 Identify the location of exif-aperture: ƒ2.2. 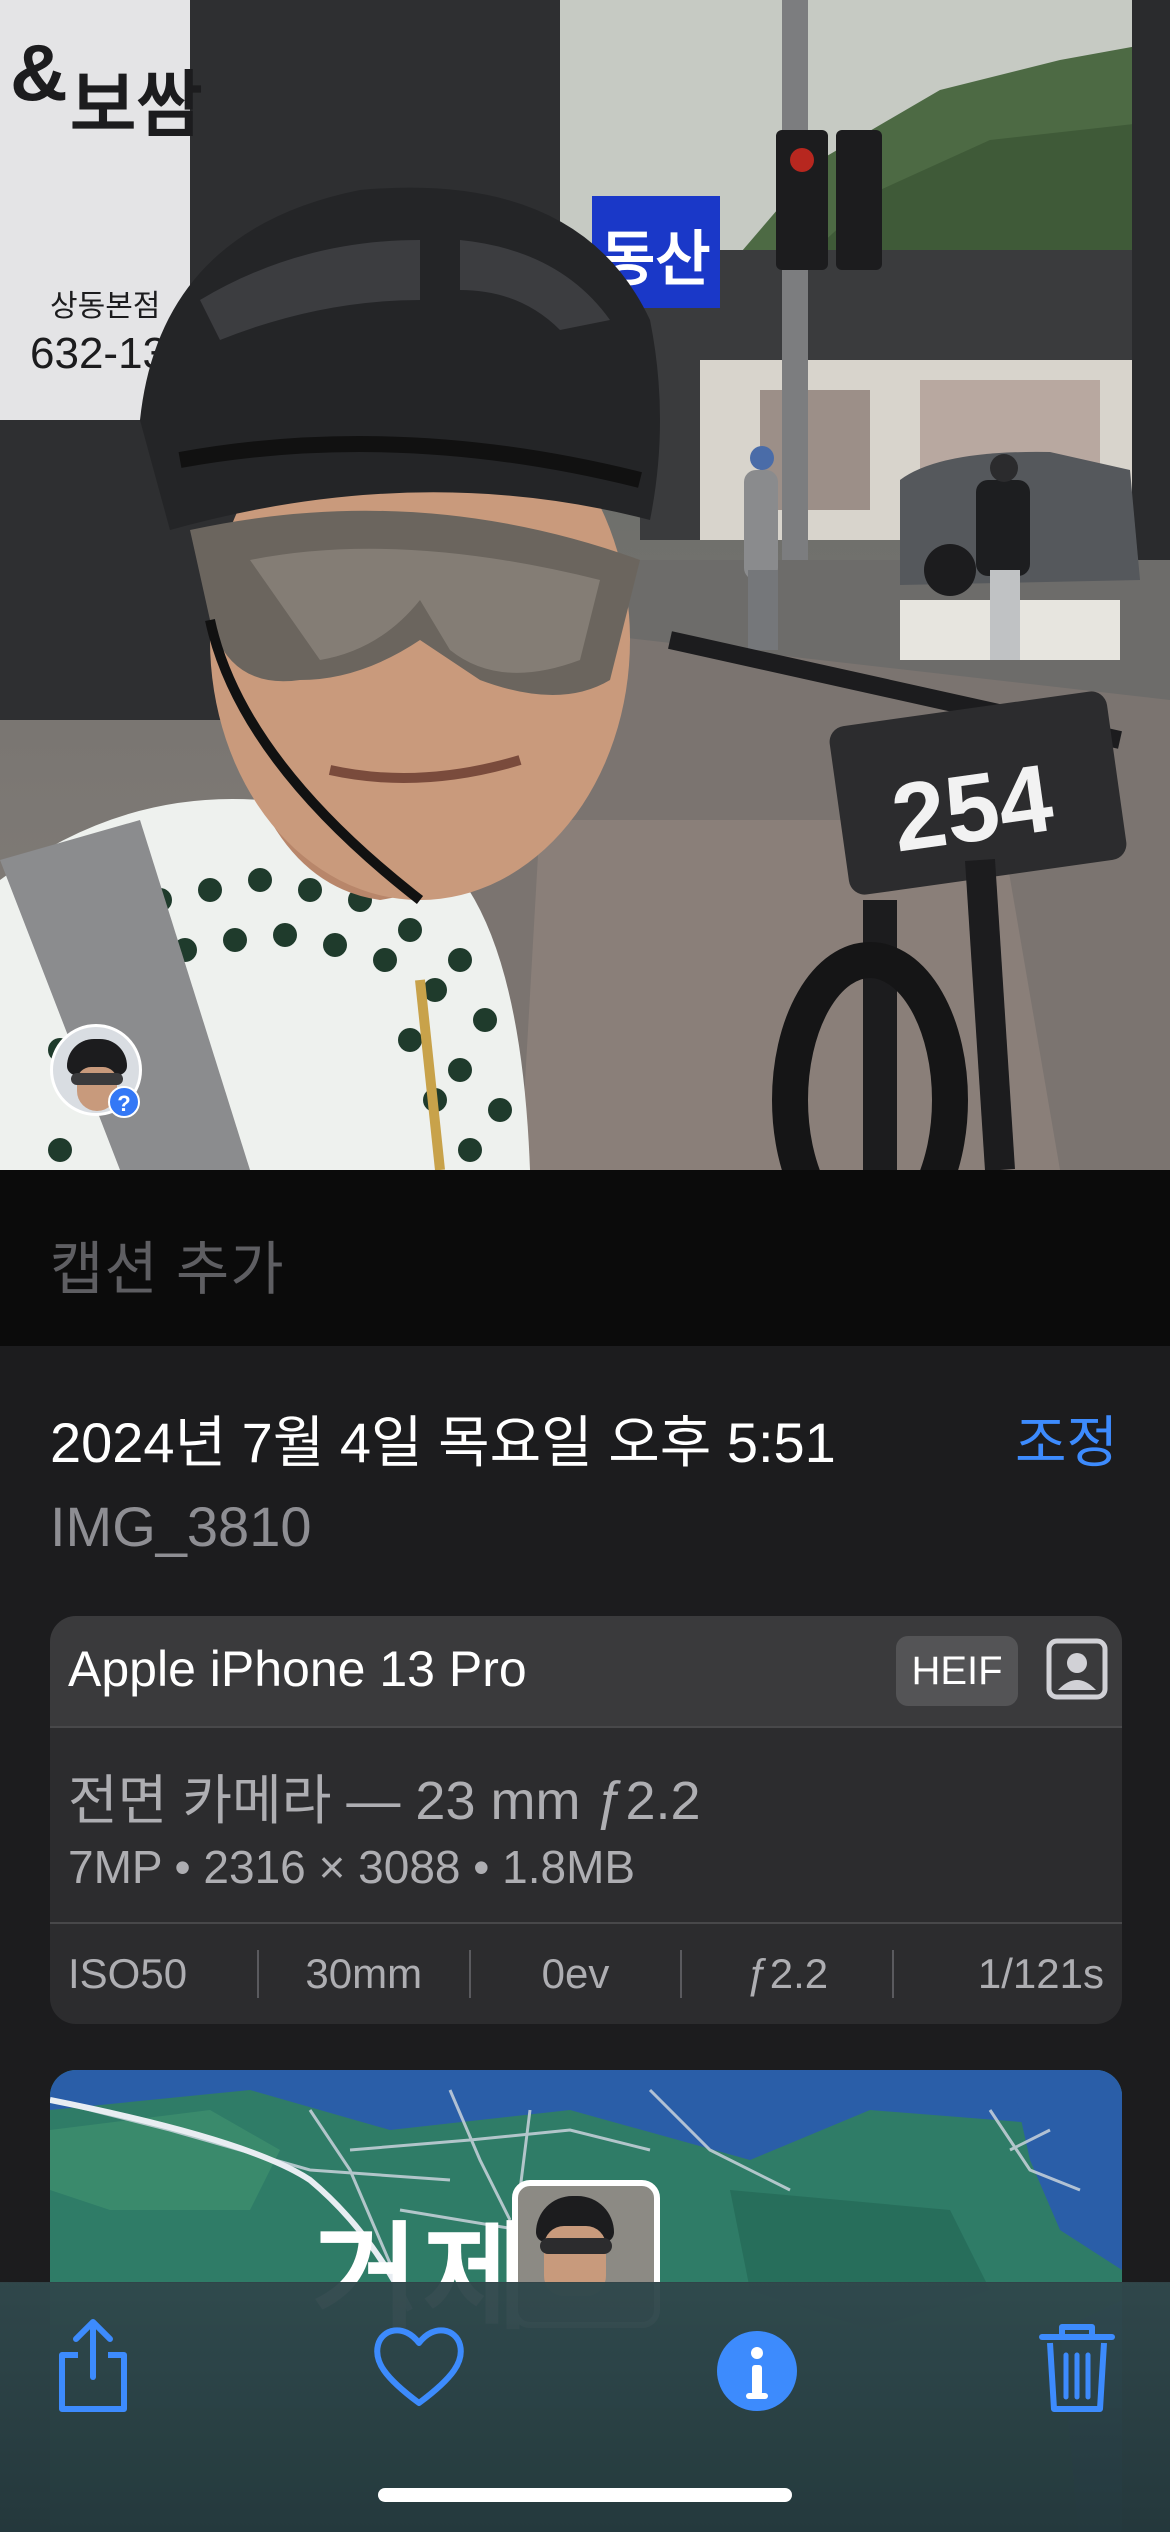
(787, 1973).